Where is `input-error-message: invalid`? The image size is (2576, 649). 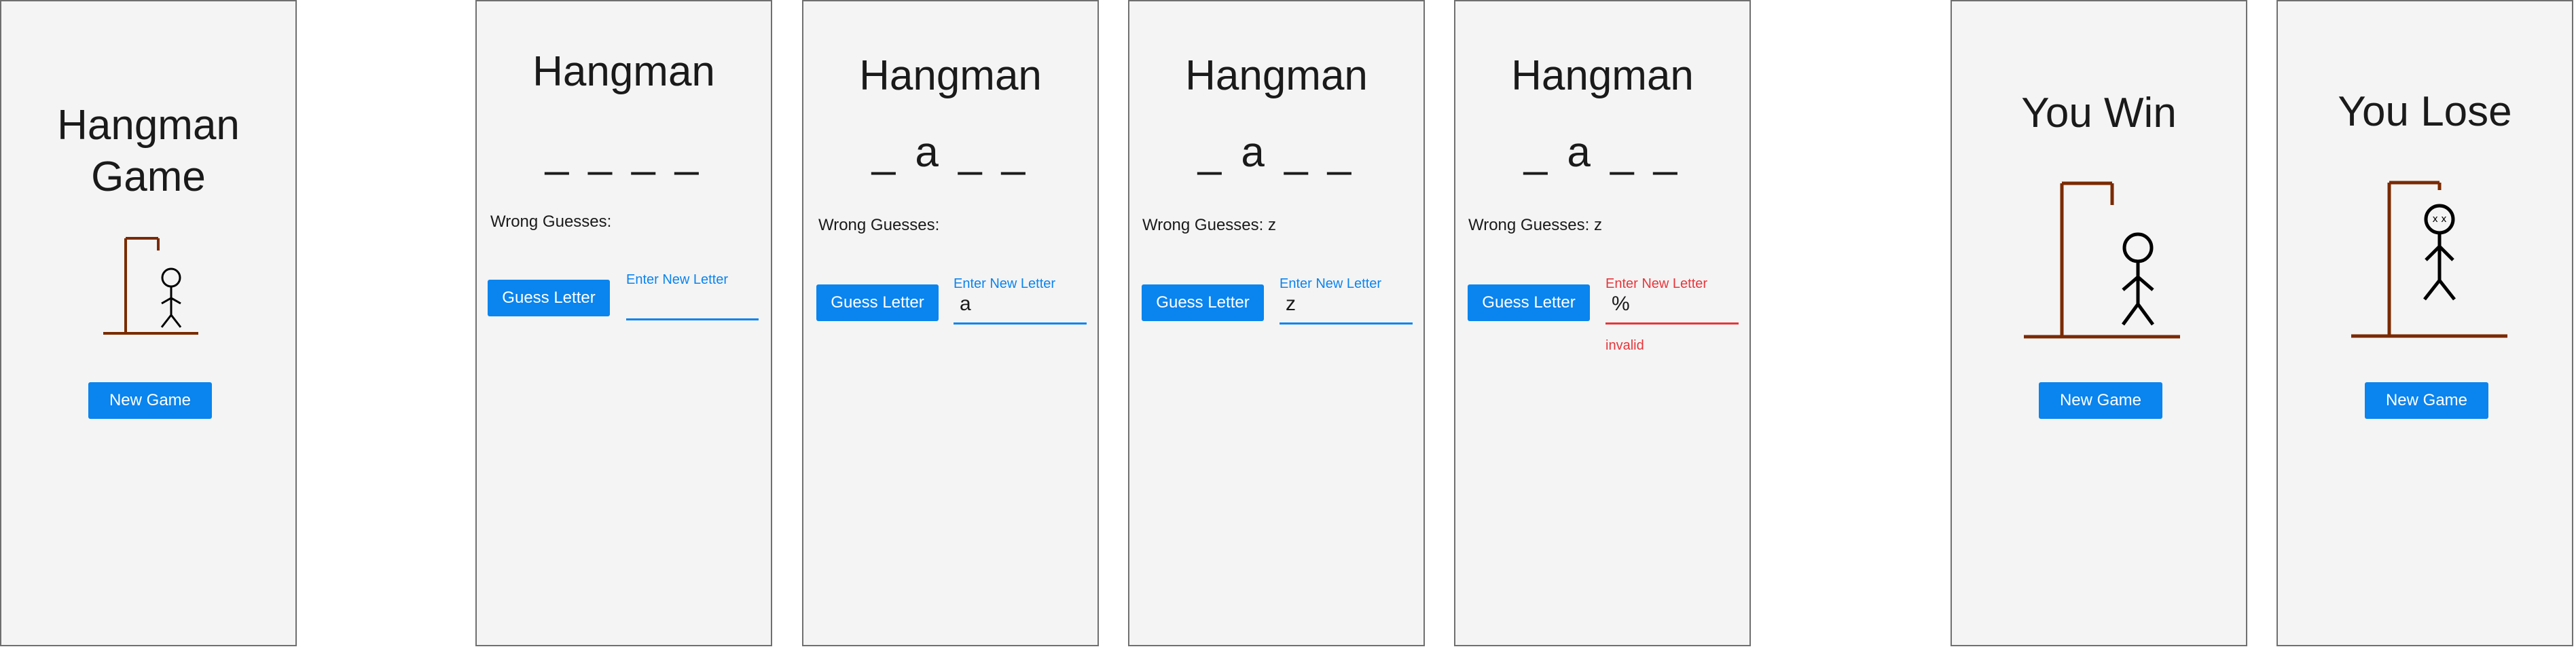 input-error-message: invalid is located at coordinates (1625, 345).